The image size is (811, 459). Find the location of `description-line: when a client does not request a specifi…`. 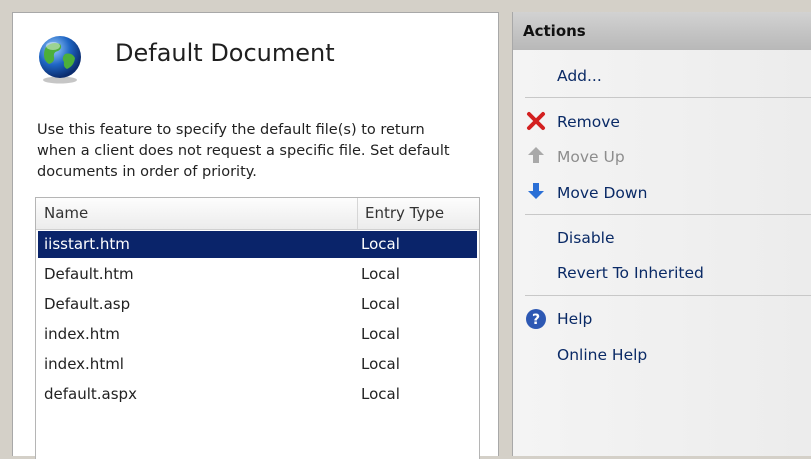

description-line: when a client does not request a specifi… is located at coordinates (243, 151).